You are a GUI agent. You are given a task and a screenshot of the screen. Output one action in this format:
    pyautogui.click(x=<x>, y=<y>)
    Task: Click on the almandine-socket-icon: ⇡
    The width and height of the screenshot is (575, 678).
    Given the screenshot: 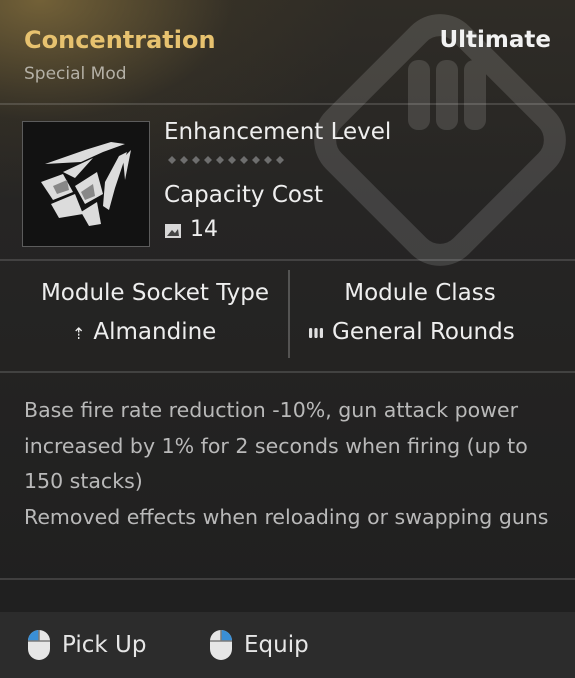 What is the action you would take?
    pyautogui.click(x=79, y=333)
    